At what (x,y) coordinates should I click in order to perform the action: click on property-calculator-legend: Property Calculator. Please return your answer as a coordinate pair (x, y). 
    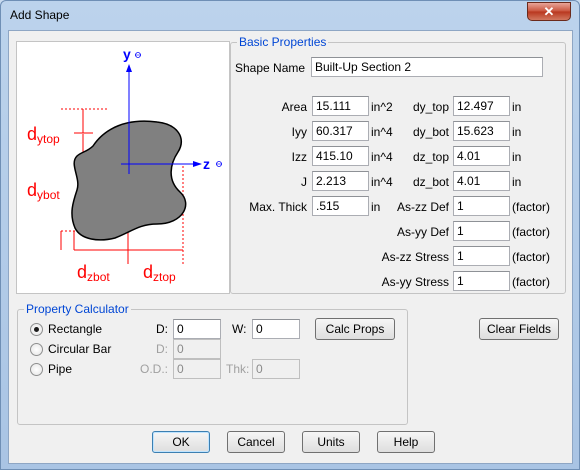
    Looking at the image, I should click on (77, 309).